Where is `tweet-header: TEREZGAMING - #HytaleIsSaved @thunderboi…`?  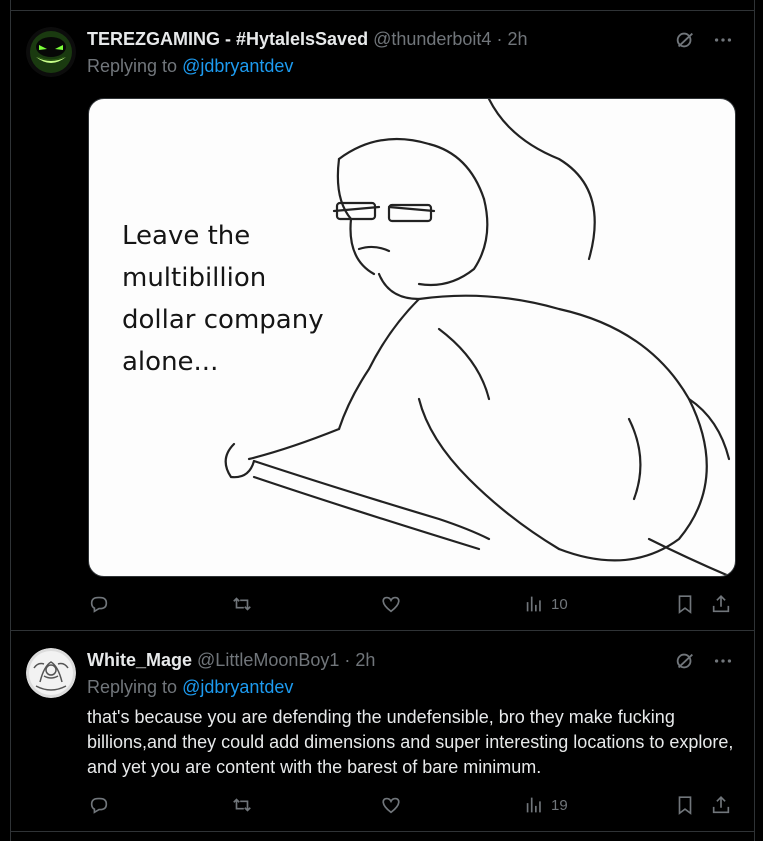 tweet-header: TEREZGAMING - #HytaleIsSaved @thunderboi… is located at coordinates (307, 39).